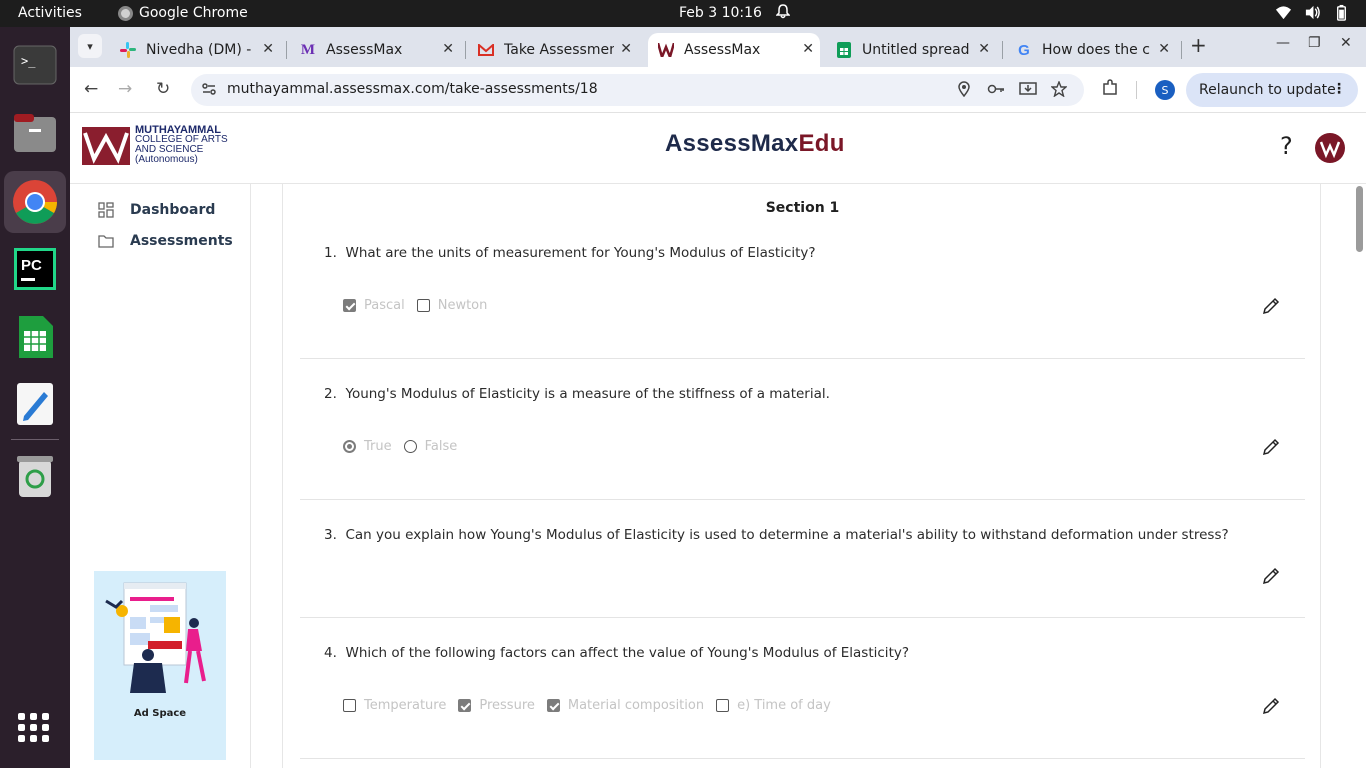 This screenshot has height=768, width=1366. I want to click on help-icon: ?, so click(1286, 146).